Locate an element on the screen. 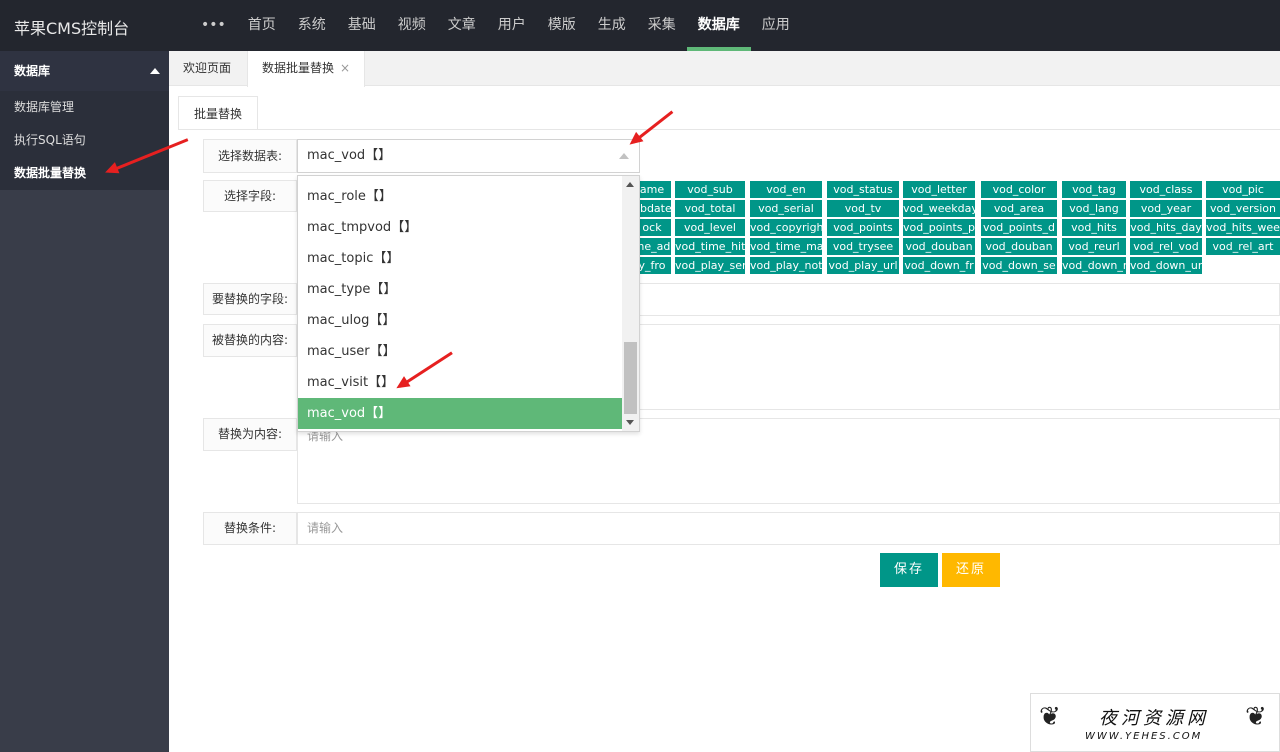 The width and height of the screenshot is (1280, 752). field-chip: vod_version is located at coordinates (1243, 208).